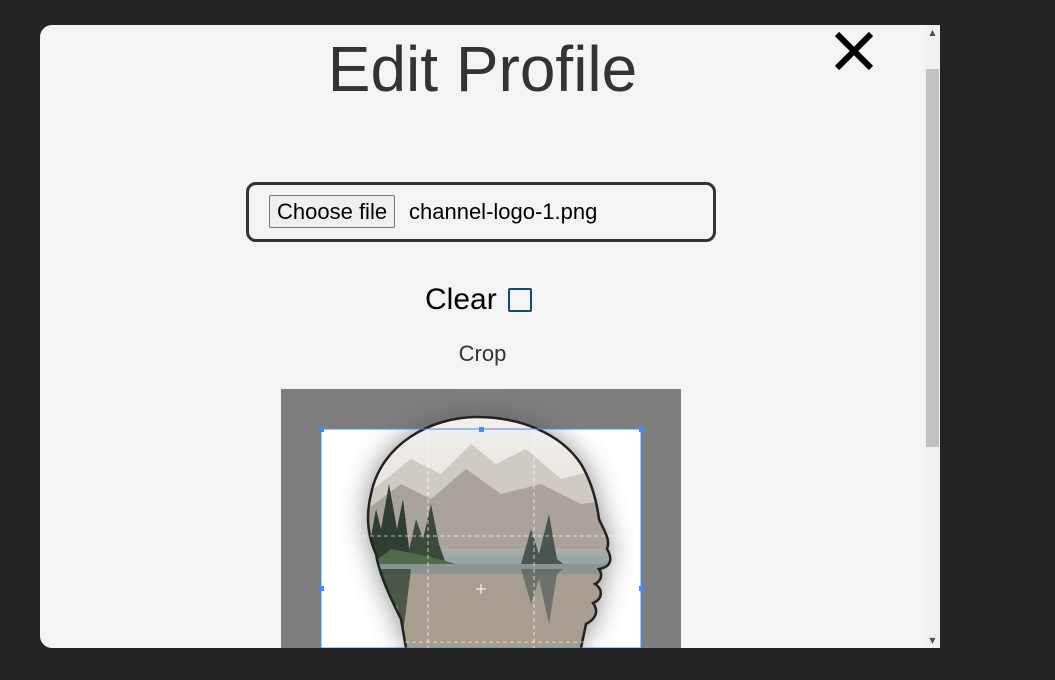 Image resolution: width=1055 pixels, height=680 pixels. What do you see at coordinates (641, 429) in the screenshot?
I see `crop-handle-top-right` at bounding box center [641, 429].